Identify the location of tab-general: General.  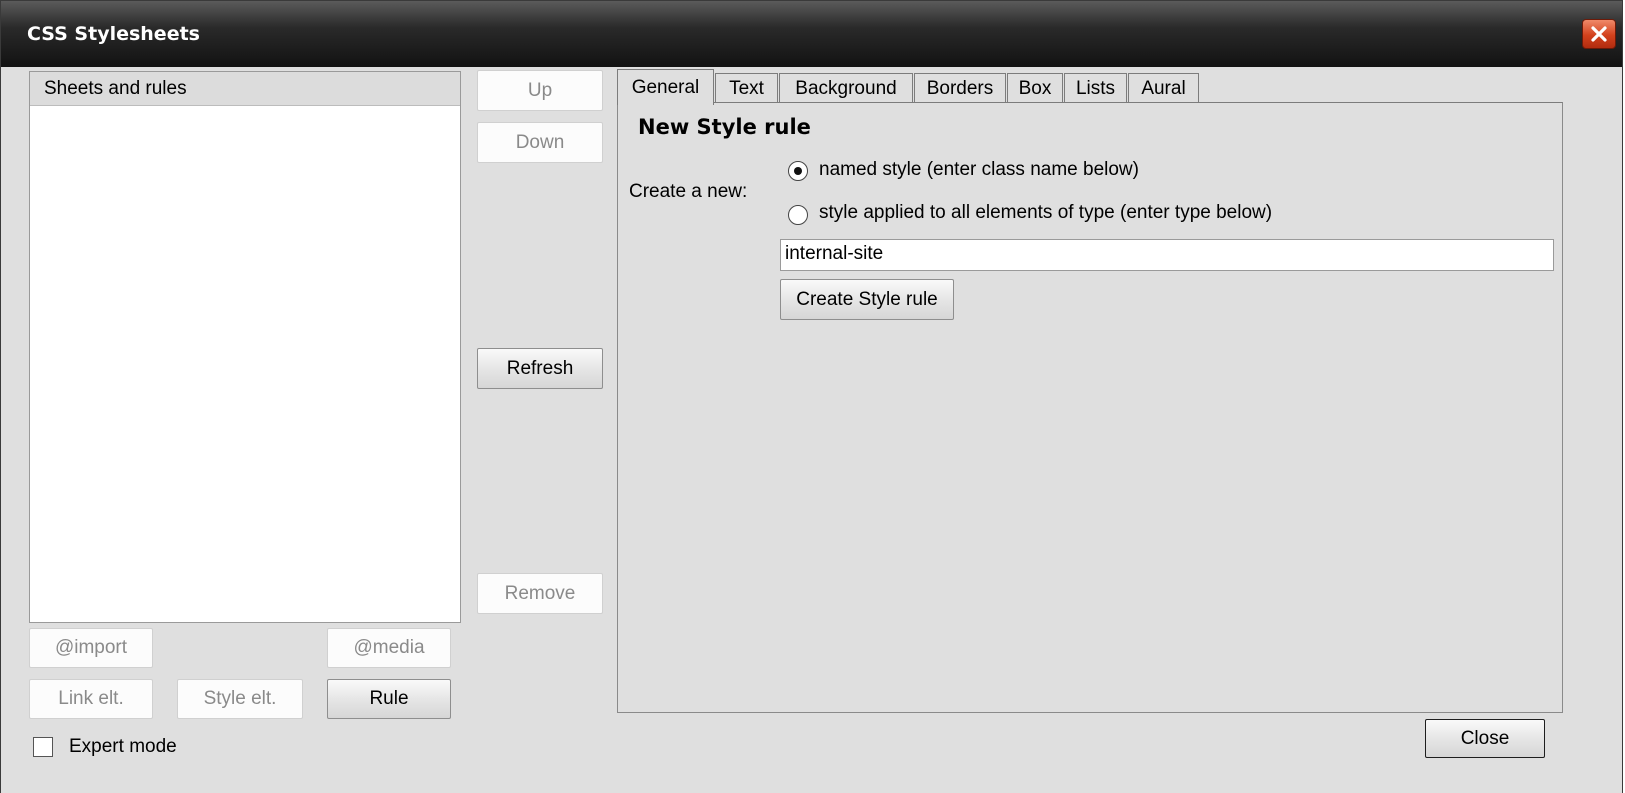
(665, 87).